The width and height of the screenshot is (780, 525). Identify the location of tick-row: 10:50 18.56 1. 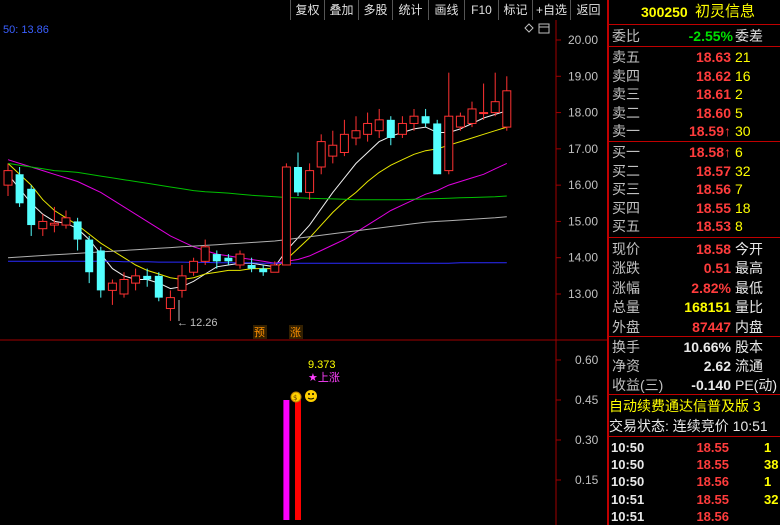
(694, 481).